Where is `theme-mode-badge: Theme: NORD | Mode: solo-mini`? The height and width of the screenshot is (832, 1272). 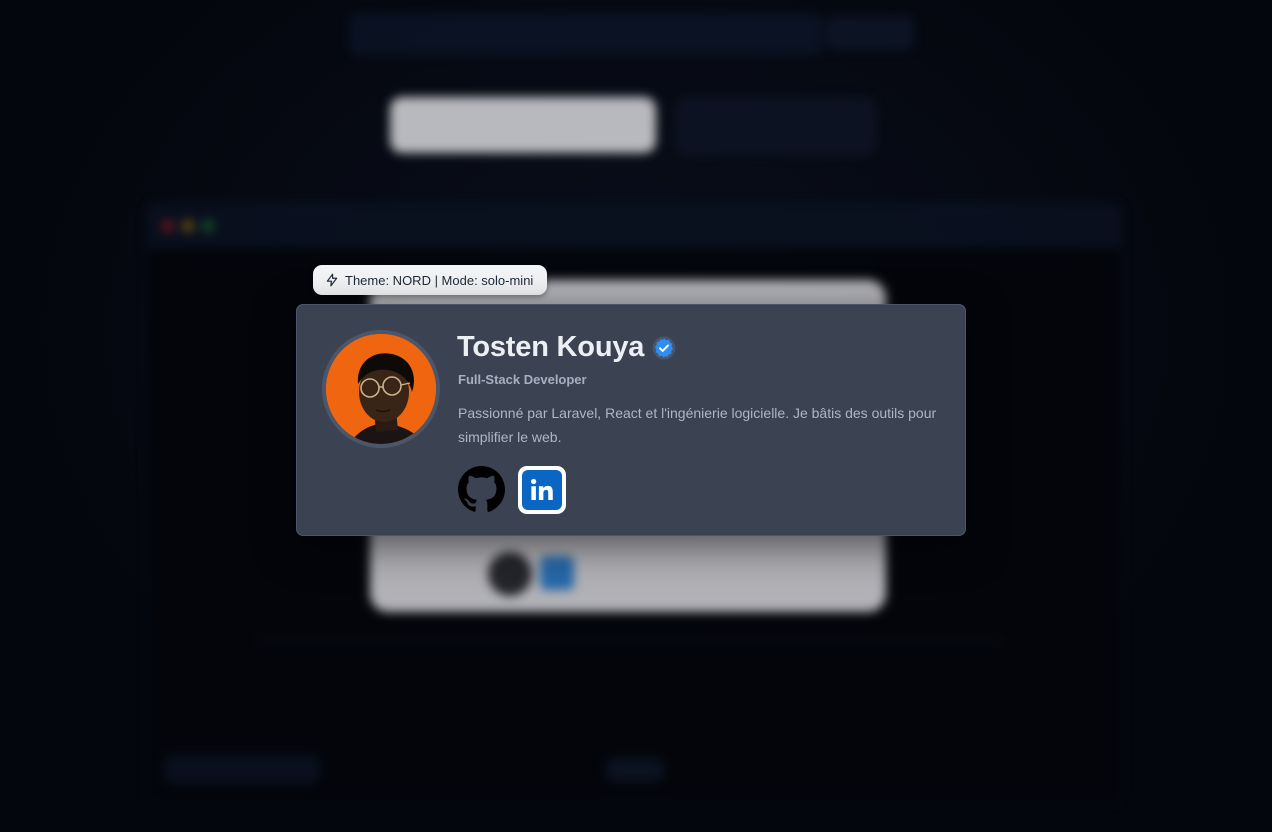
theme-mode-badge: Theme: NORD | Mode: solo-mini is located at coordinates (430, 280).